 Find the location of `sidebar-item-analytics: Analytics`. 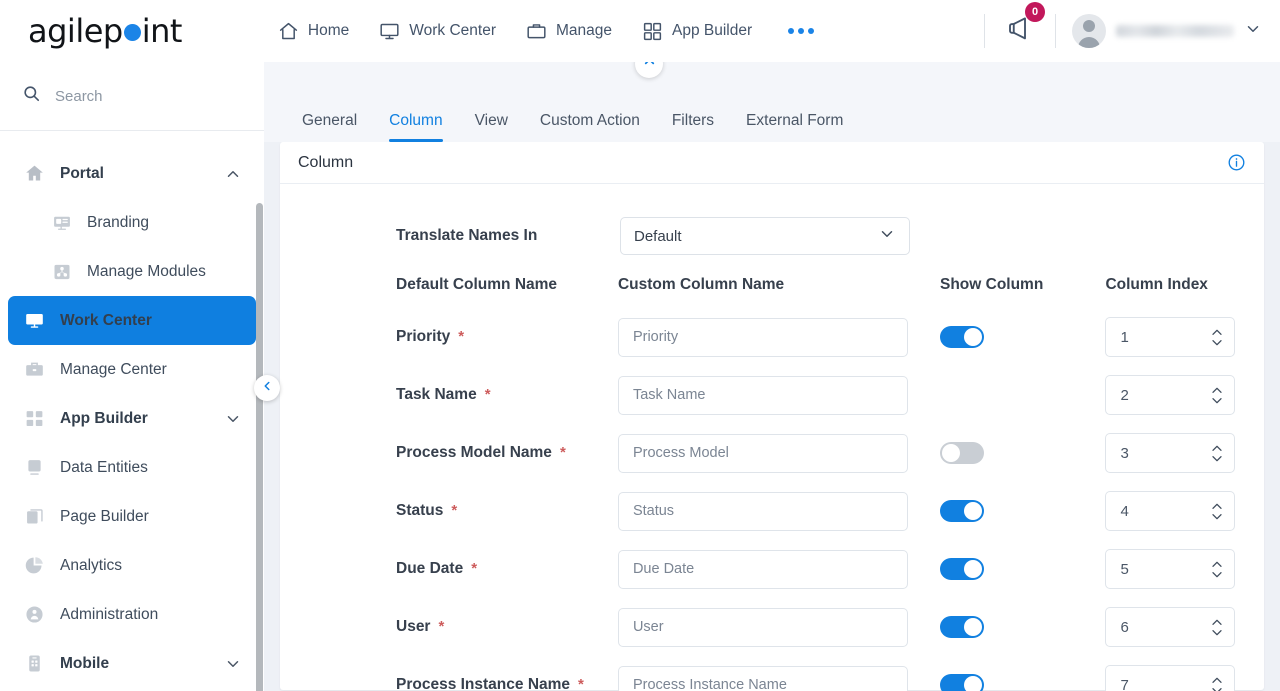

sidebar-item-analytics: Analytics is located at coordinates (132, 565).